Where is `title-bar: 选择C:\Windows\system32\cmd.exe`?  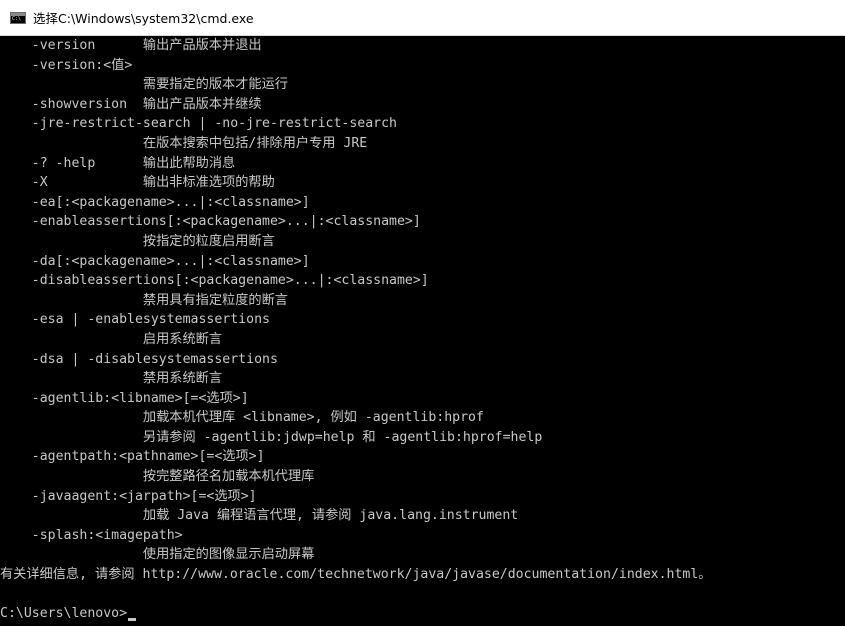 title-bar: 选择C:\Windows\system32\cmd.exe is located at coordinates (422, 18).